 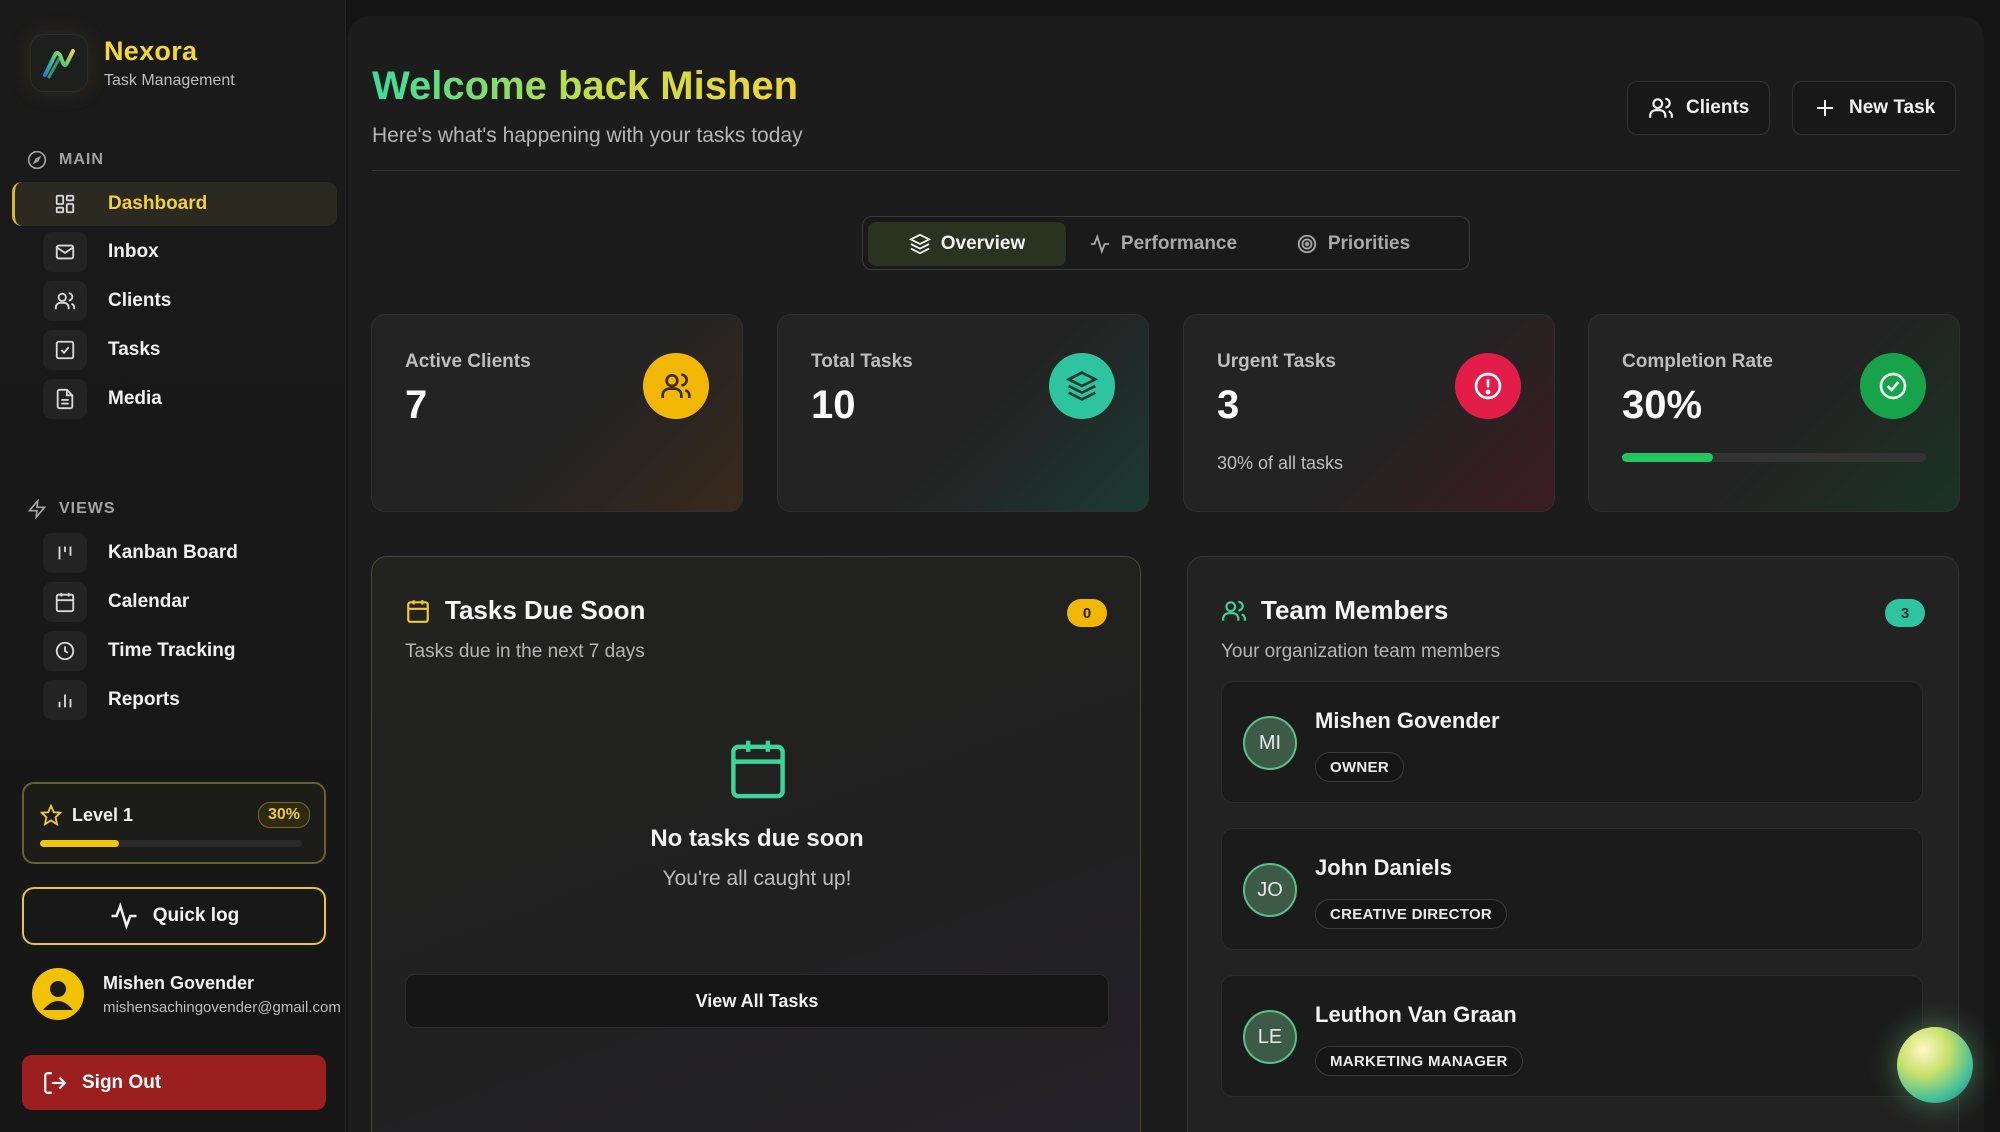 I want to click on stat-value: 3, so click(x=1228, y=405).